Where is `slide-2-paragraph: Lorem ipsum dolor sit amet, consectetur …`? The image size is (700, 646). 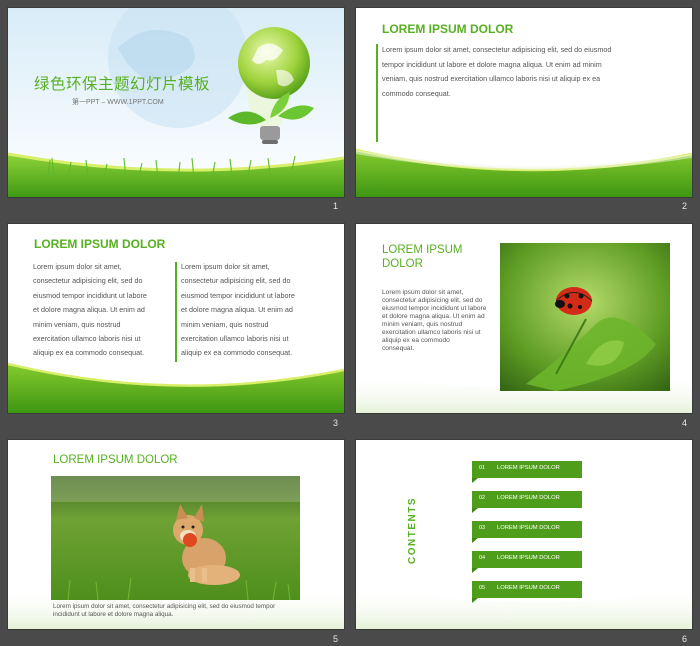 slide-2-paragraph: Lorem ipsum dolor sit amet, consectetur … is located at coordinates (532, 72).